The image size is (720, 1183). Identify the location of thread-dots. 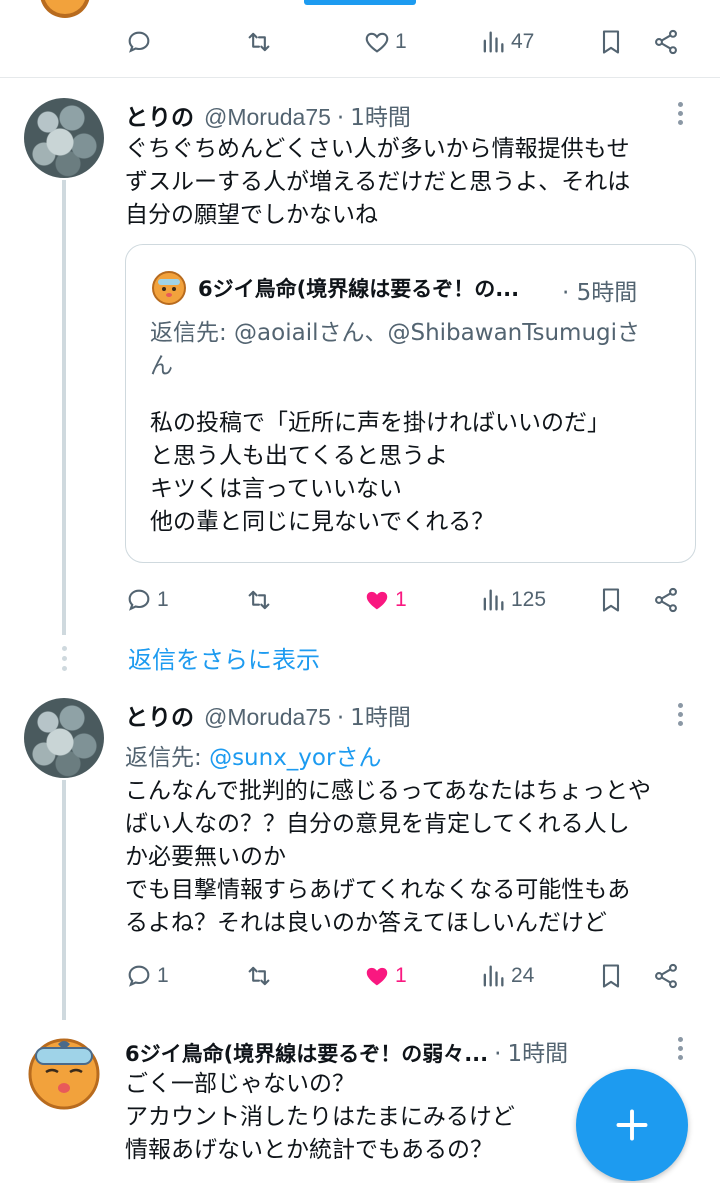
(64, 658).